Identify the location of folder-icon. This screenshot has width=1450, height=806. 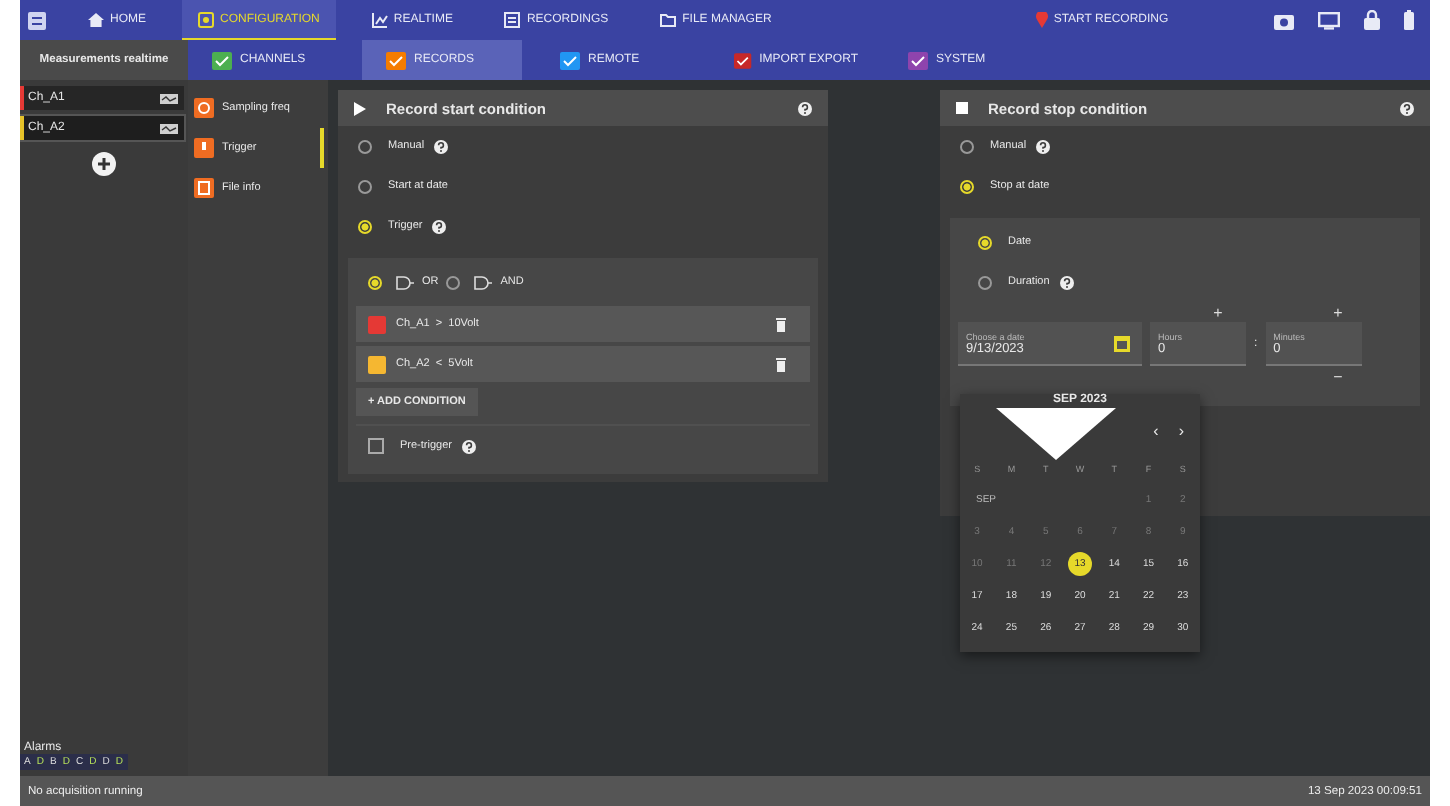
(668, 20).